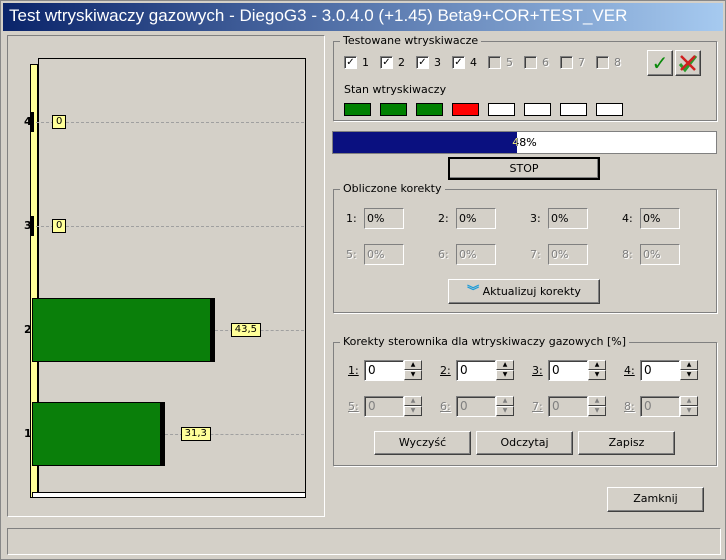 Image resolution: width=726 pixels, height=560 pixels. What do you see at coordinates (395, 89) in the screenshot?
I see `injector-state-label: Stan wtryskiwaczy` at bounding box center [395, 89].